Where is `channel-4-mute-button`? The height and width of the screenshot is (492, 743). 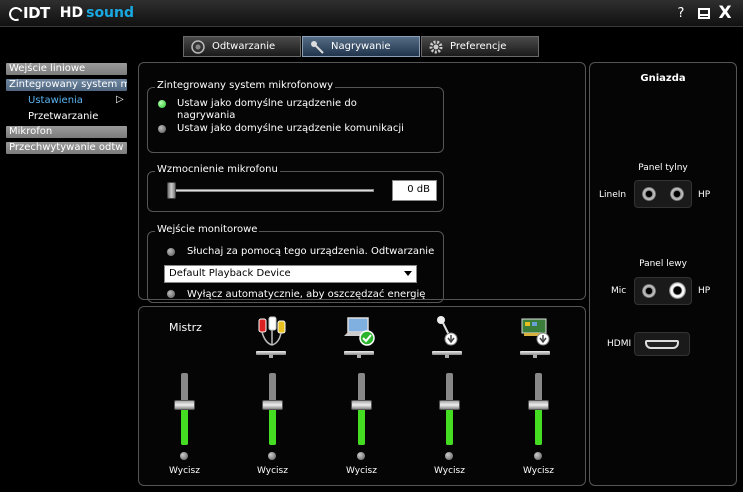
channel-4-mute-button is located at coordinates (538, 456).